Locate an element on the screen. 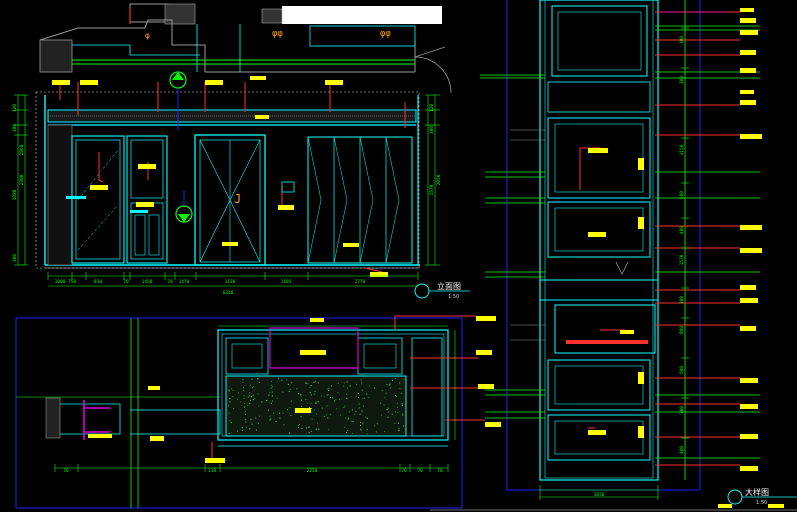 This screenshot has height=512, width=797. dim-label: 830 is located at coordinates (98, 282).